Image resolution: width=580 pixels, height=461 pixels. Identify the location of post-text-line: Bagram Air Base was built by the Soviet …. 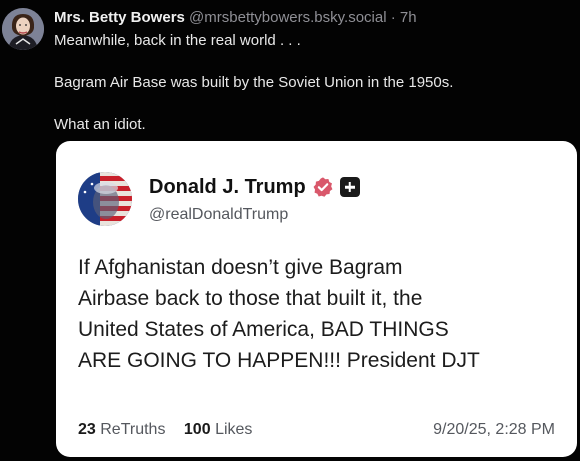
(254, 82).